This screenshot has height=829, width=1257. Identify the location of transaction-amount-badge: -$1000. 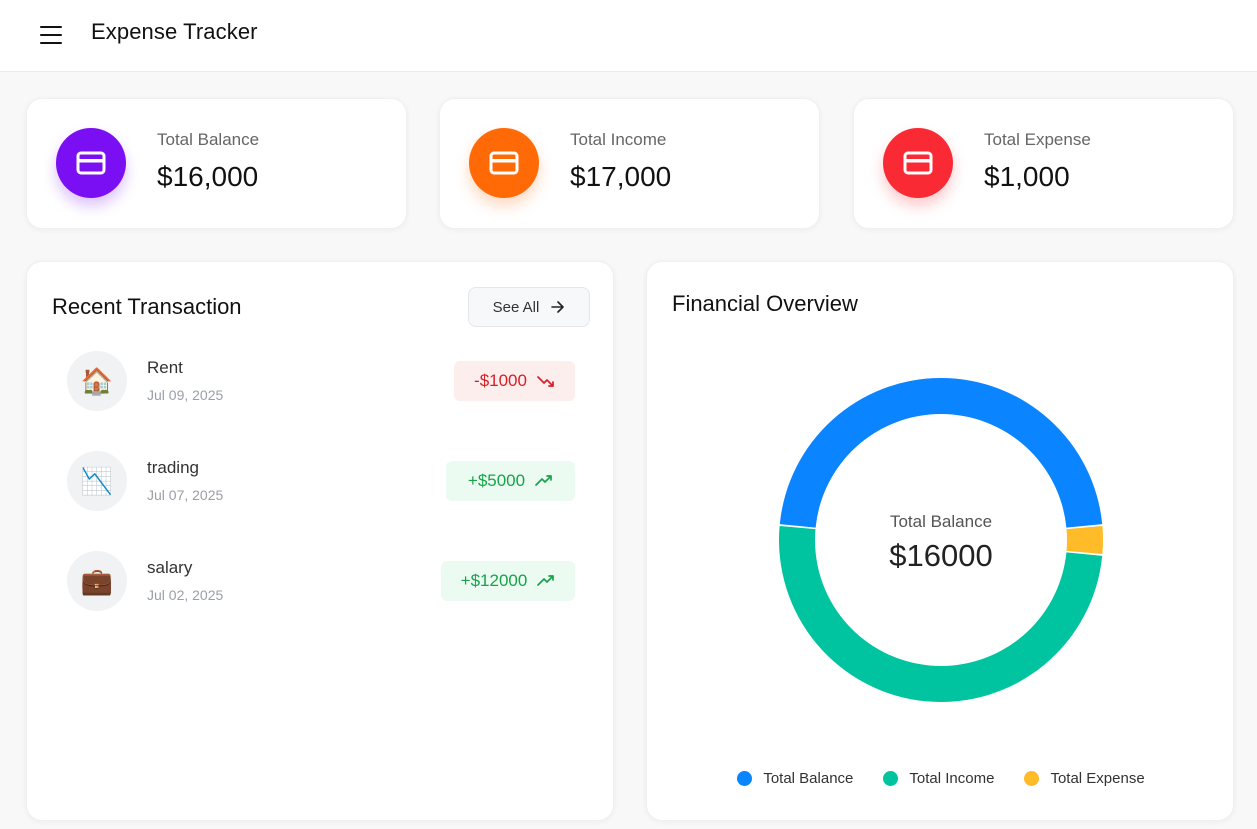
(514, 381).